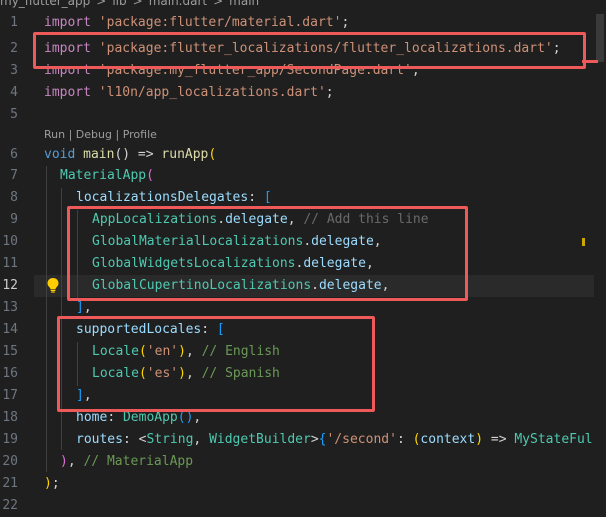 The height and width of the screenshot is (517, 606). I want to click on token-class: String, so click(170, 439).